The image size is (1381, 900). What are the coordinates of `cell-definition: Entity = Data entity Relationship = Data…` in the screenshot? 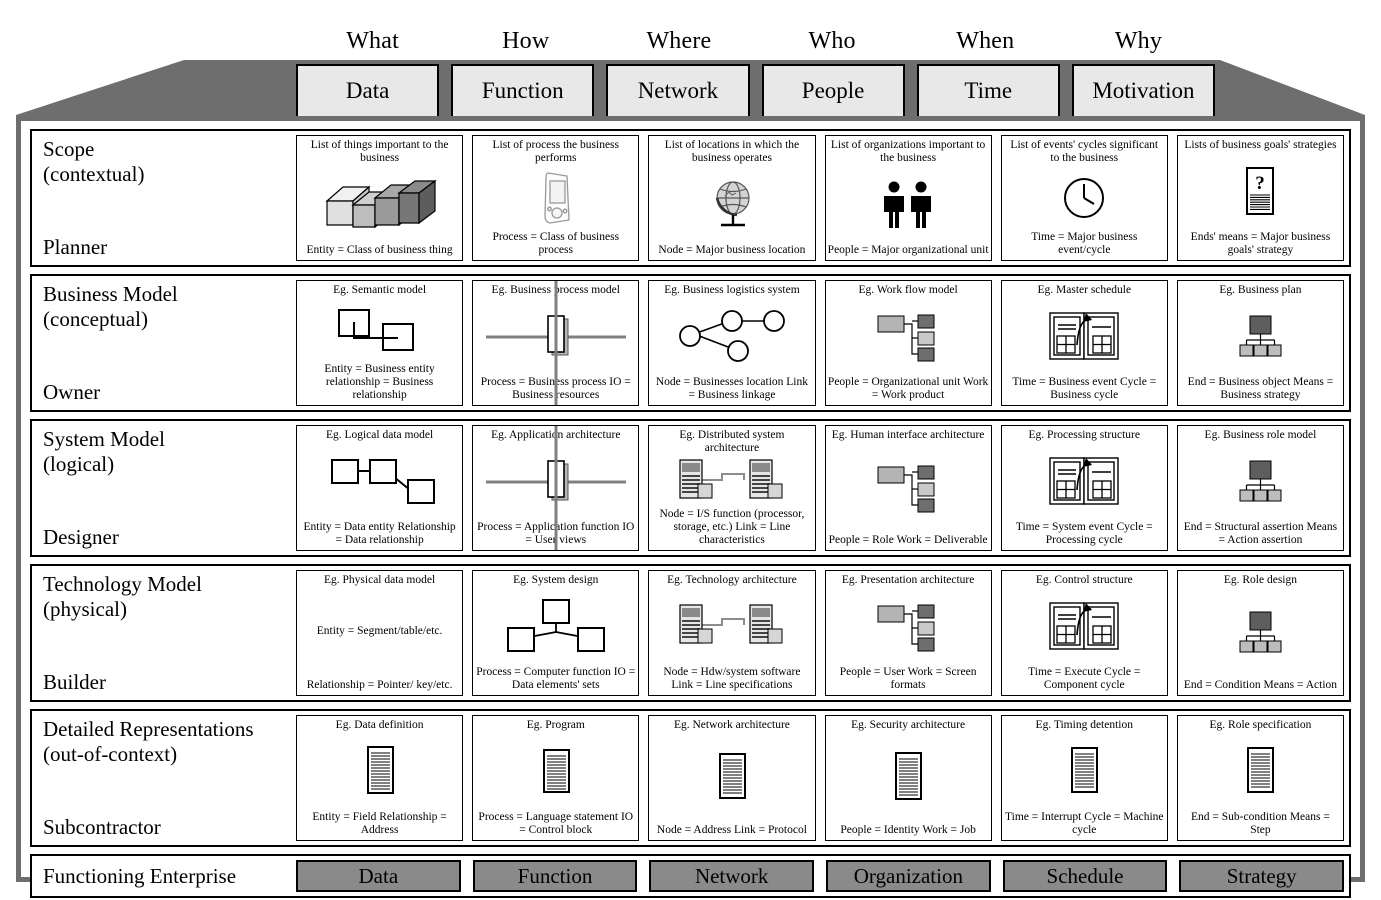 It's located at (379, 533).